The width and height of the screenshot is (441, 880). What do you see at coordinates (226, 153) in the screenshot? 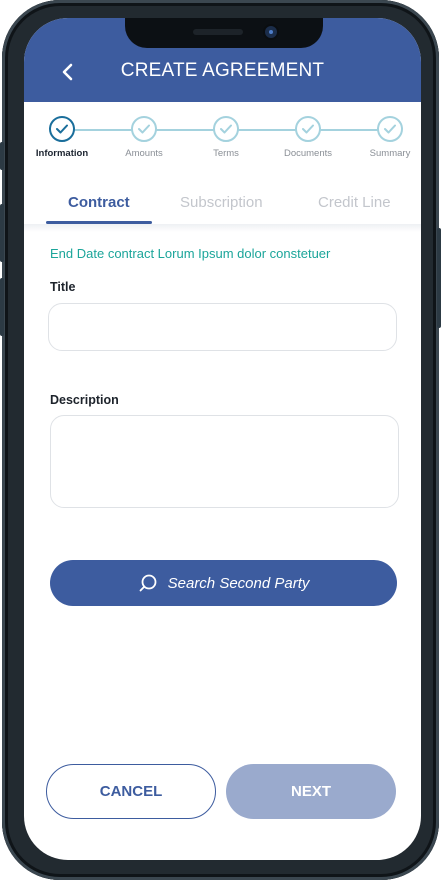
I see `step-label: Terms` at bounding box center [226, 153].